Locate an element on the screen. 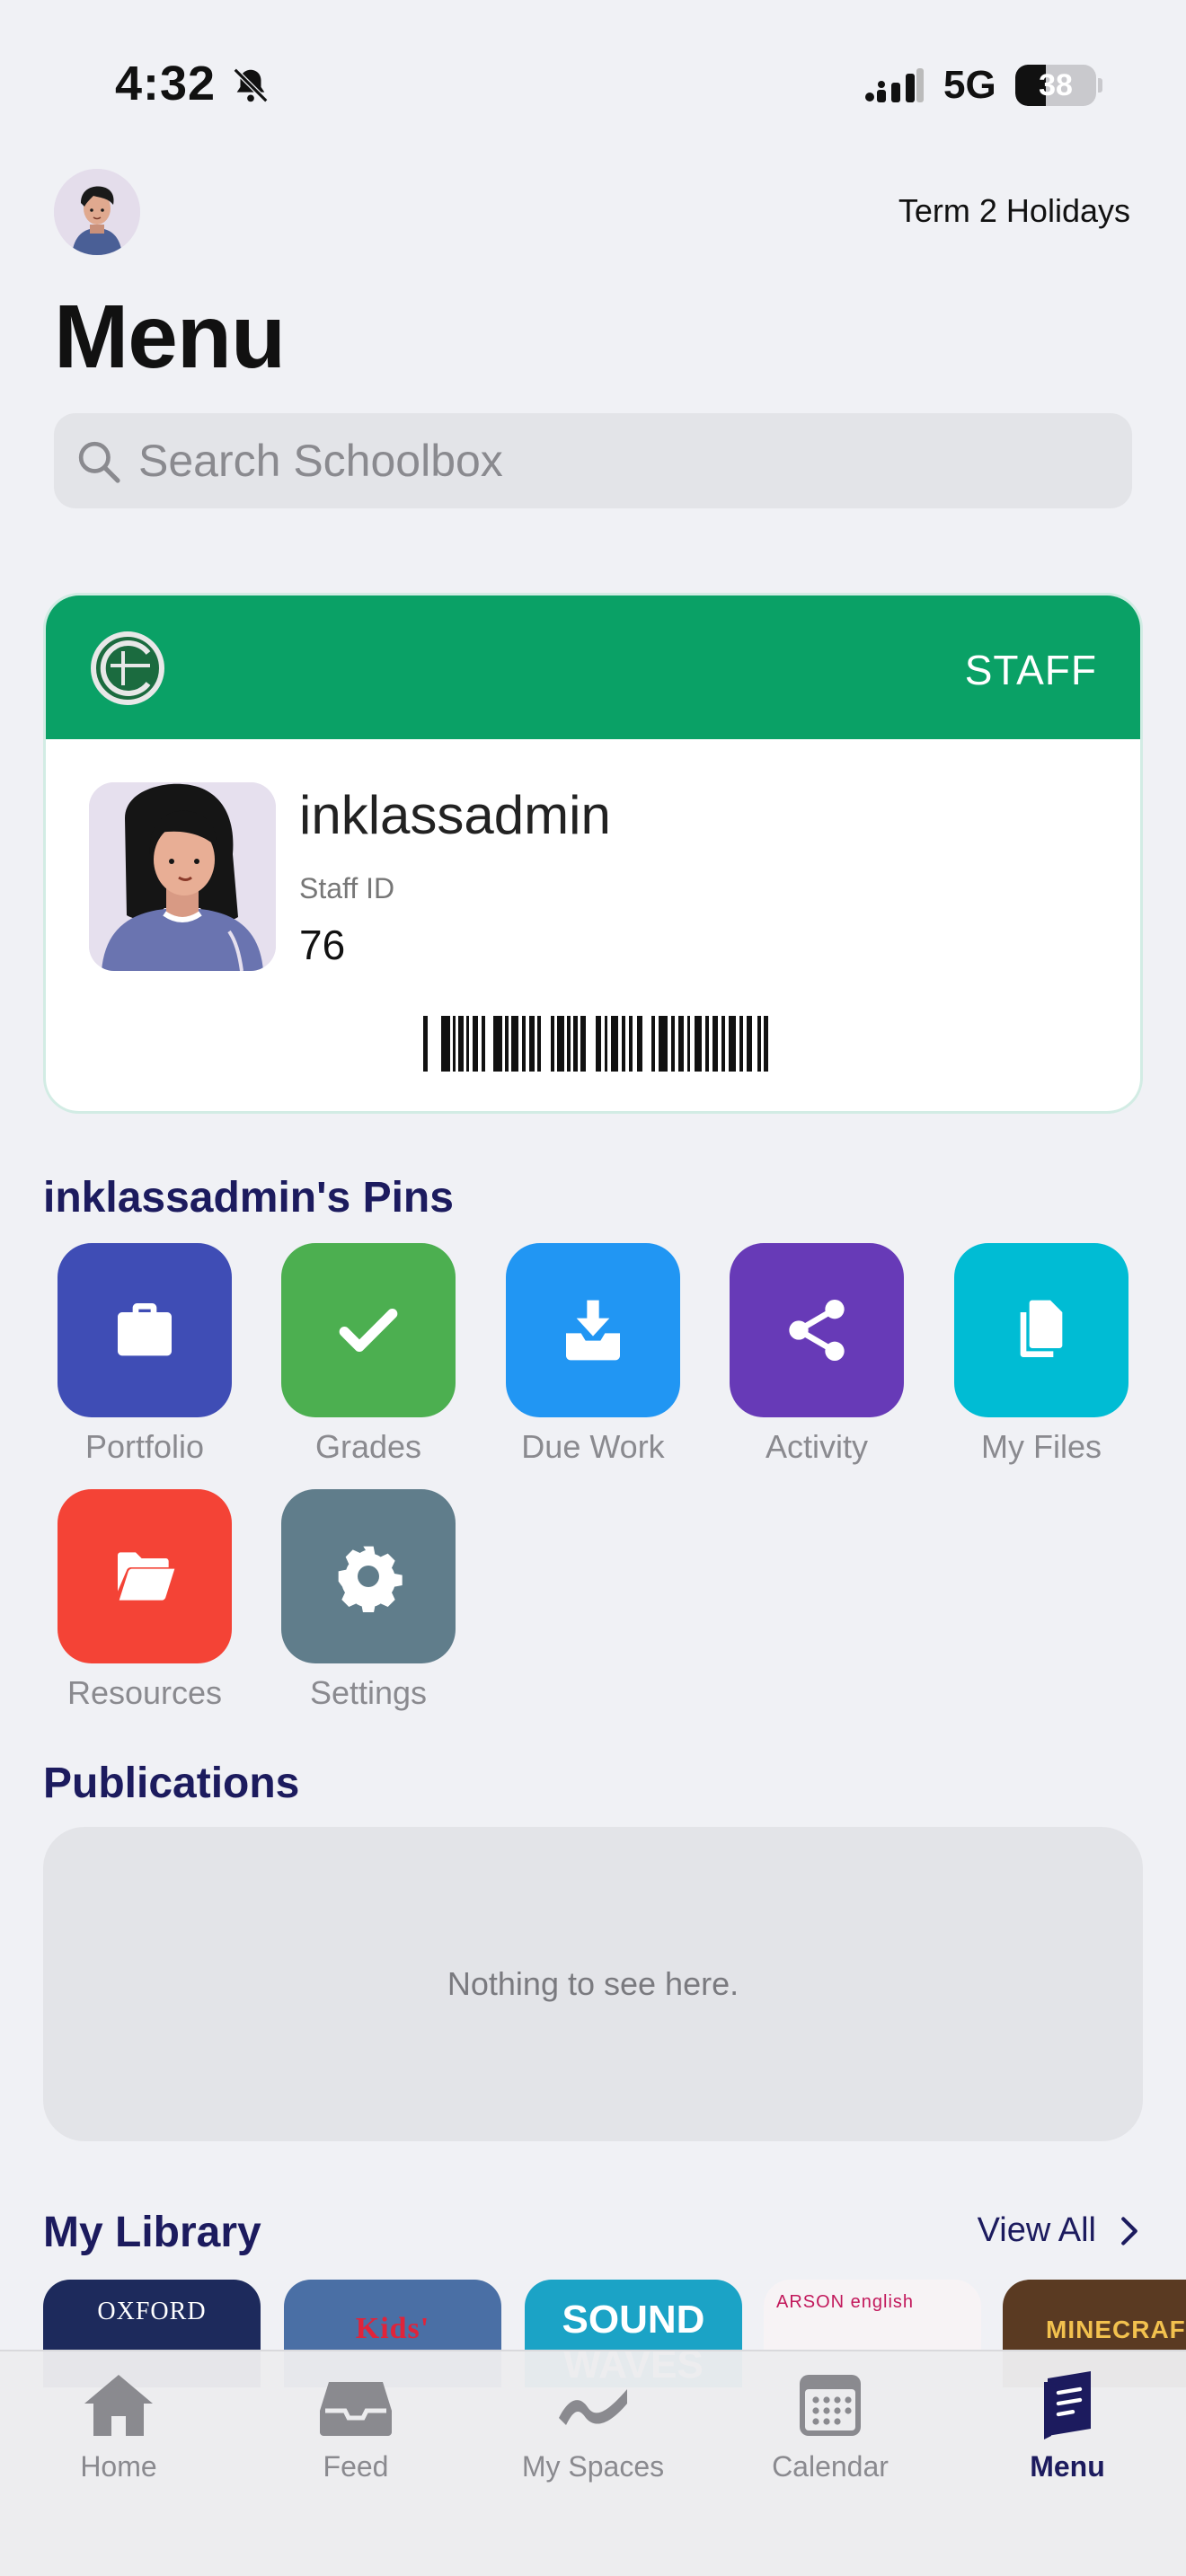 The image size is (1186, 2576). view-all-link: View All is located at coordinates (1058, 2230).